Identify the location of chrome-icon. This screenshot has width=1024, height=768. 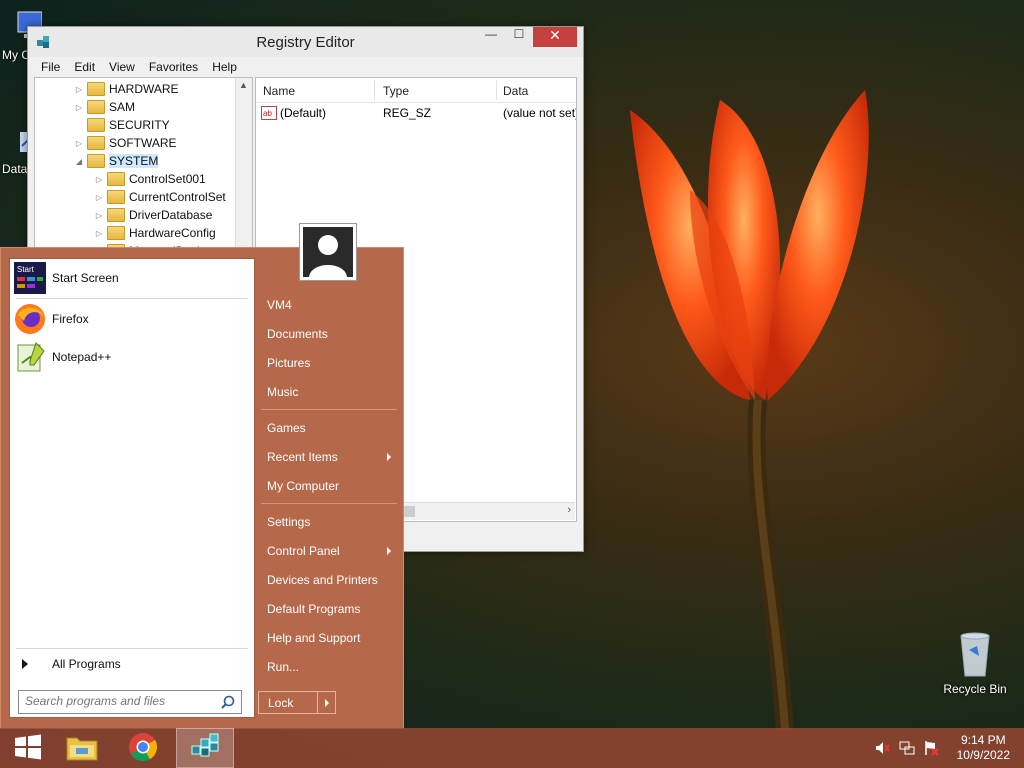
(143, 748).